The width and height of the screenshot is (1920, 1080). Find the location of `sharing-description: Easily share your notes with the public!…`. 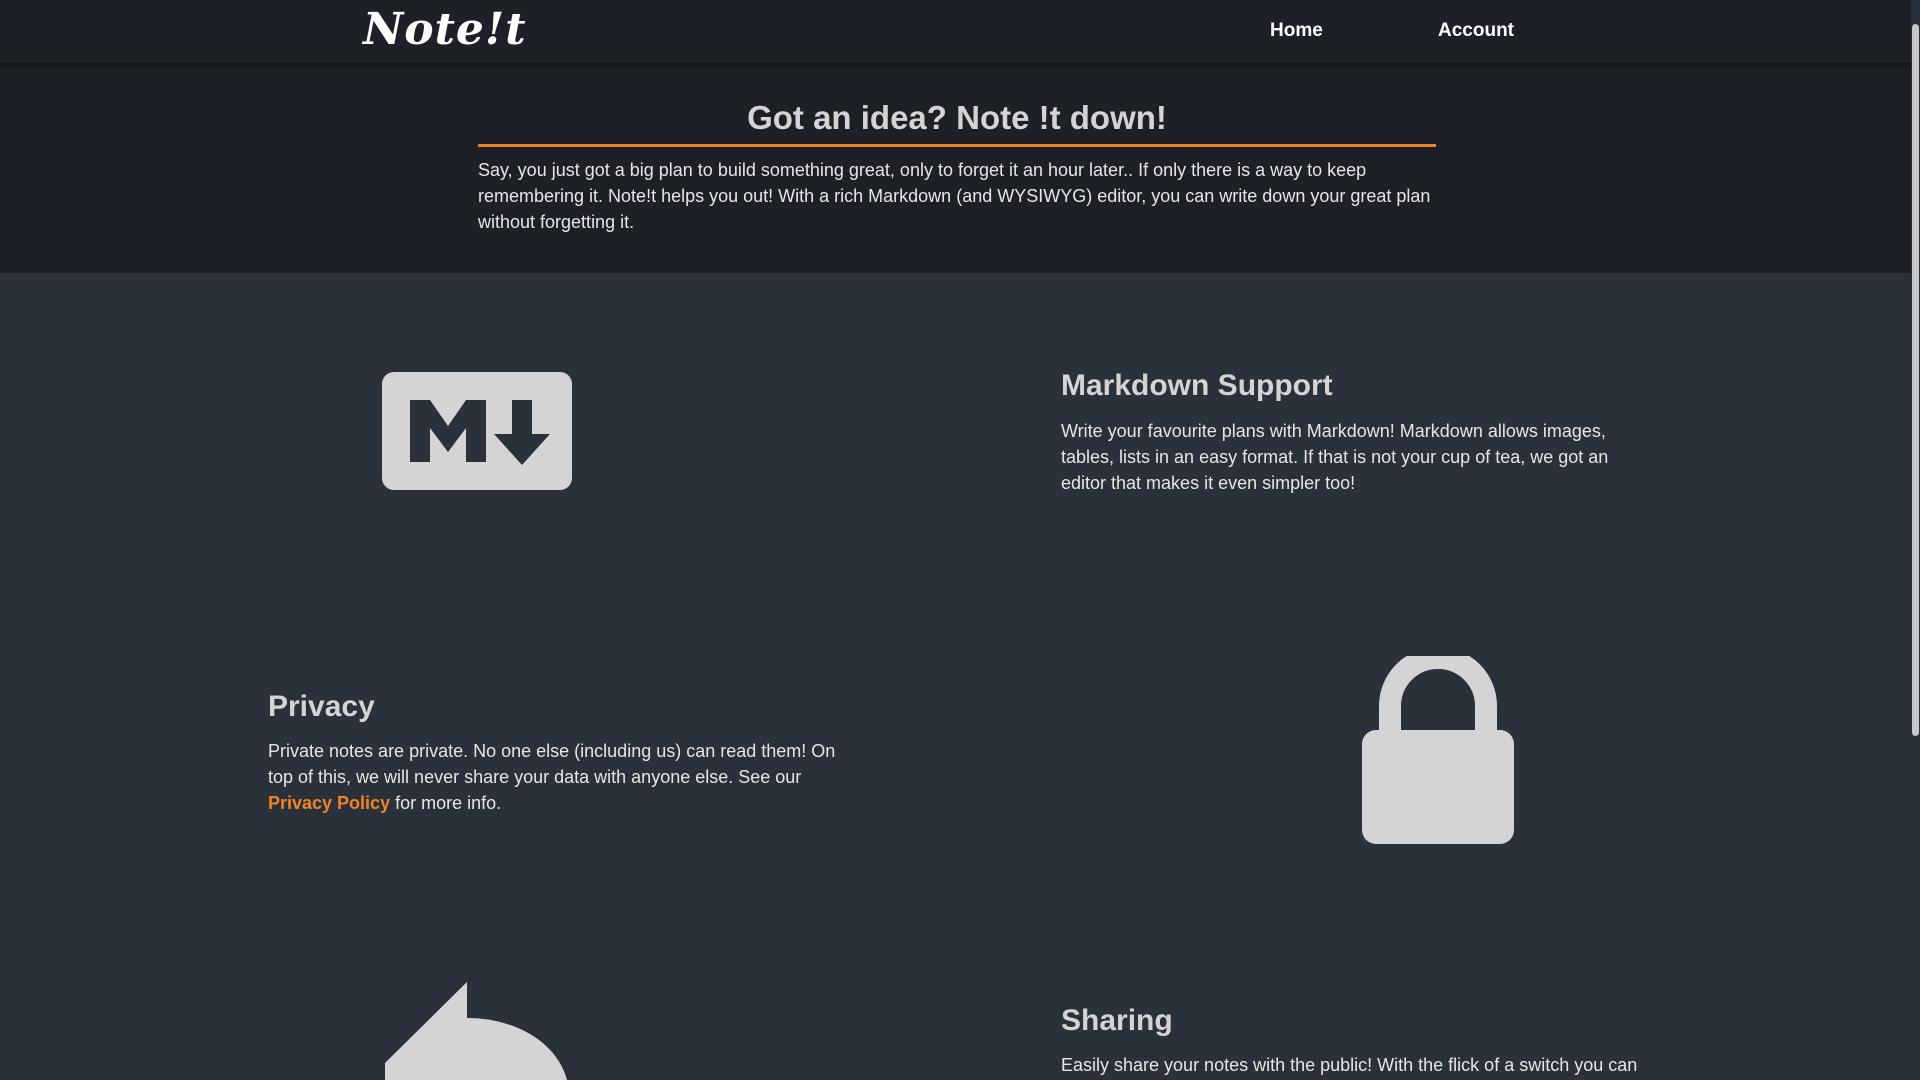

sharing-description: Easily share your notes with the public!… is located at coordinates (1349, 1065).